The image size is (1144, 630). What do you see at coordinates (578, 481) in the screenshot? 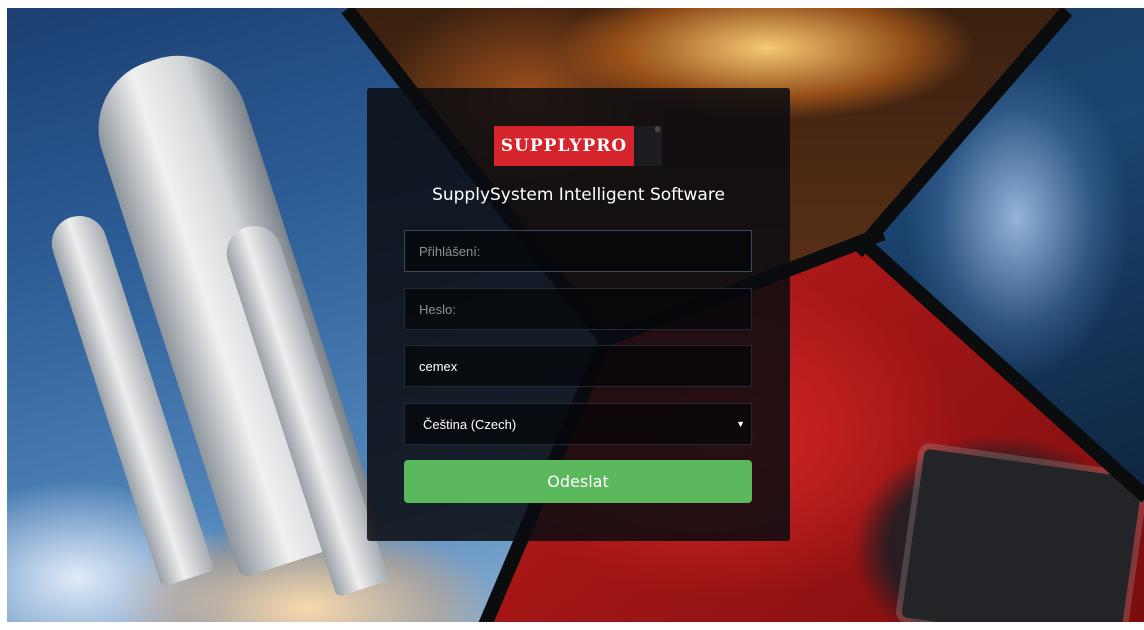
I see `submit-button: Odeslat` at bounding box center [578, 481].